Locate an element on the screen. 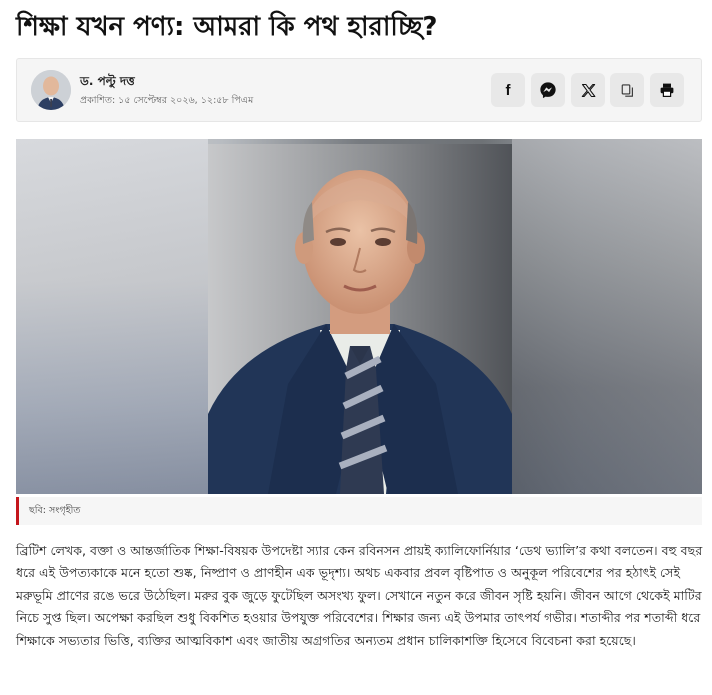  x-icon is located at coordinates (588, 90).